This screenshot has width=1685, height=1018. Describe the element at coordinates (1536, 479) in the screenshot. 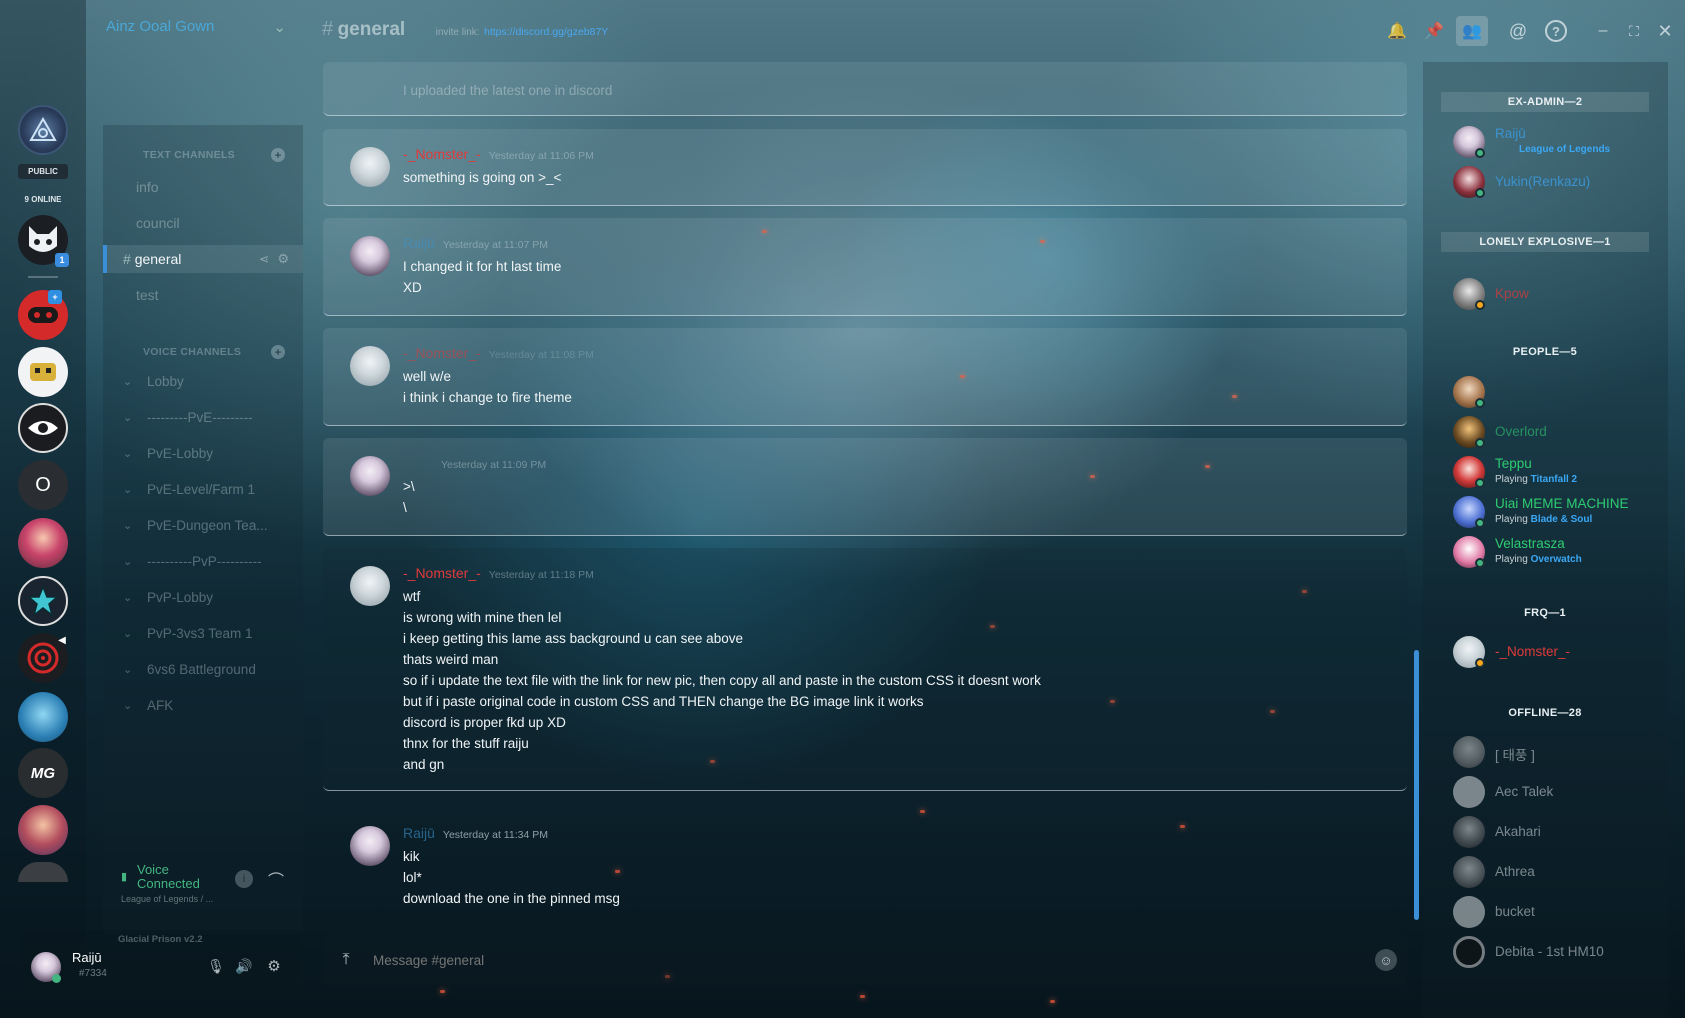

I see `member-activity: Playing Titanfall 2` at that location.